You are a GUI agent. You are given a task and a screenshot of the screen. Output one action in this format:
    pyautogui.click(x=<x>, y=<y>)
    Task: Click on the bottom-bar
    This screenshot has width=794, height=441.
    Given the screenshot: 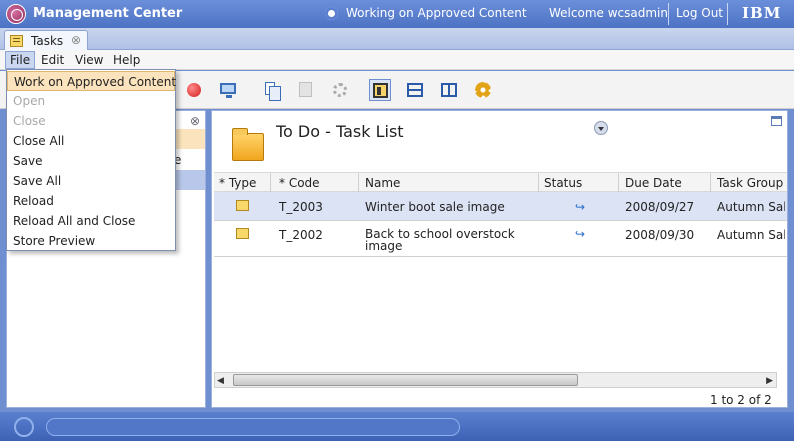 What is the action you would take?
    pyautogui.click(x=397, y=426)
    